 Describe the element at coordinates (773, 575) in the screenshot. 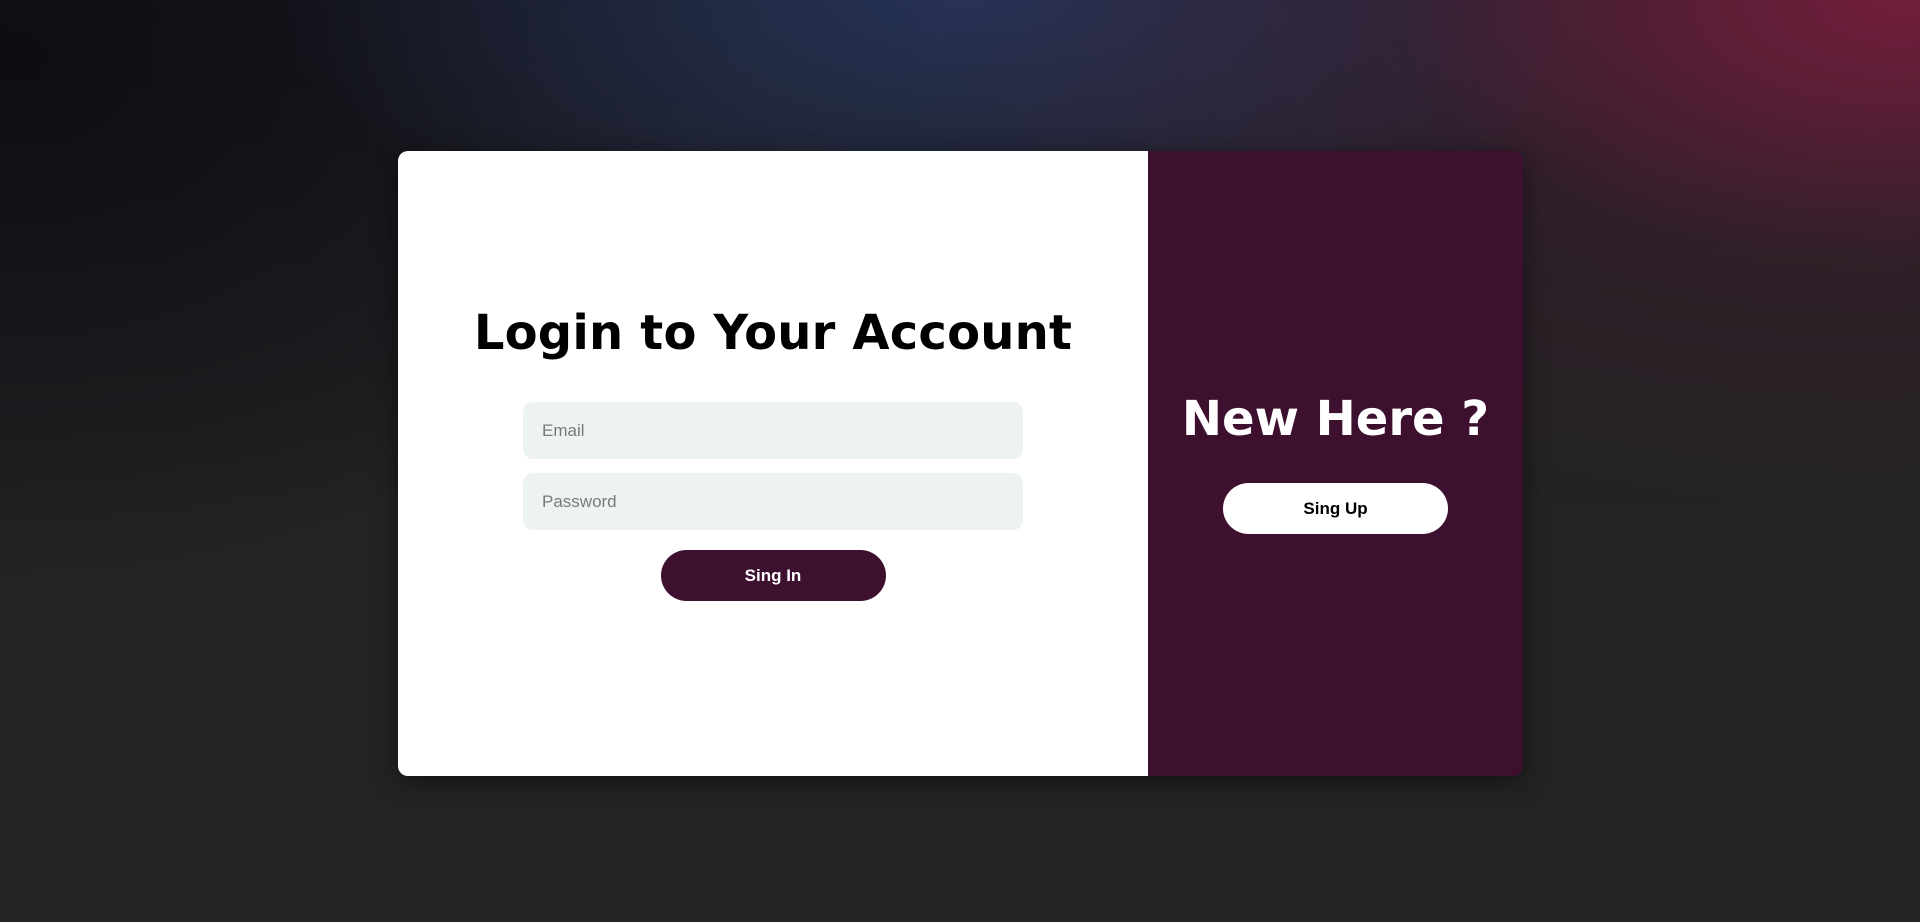

I see `sign-in-button: Sing In` at that location.